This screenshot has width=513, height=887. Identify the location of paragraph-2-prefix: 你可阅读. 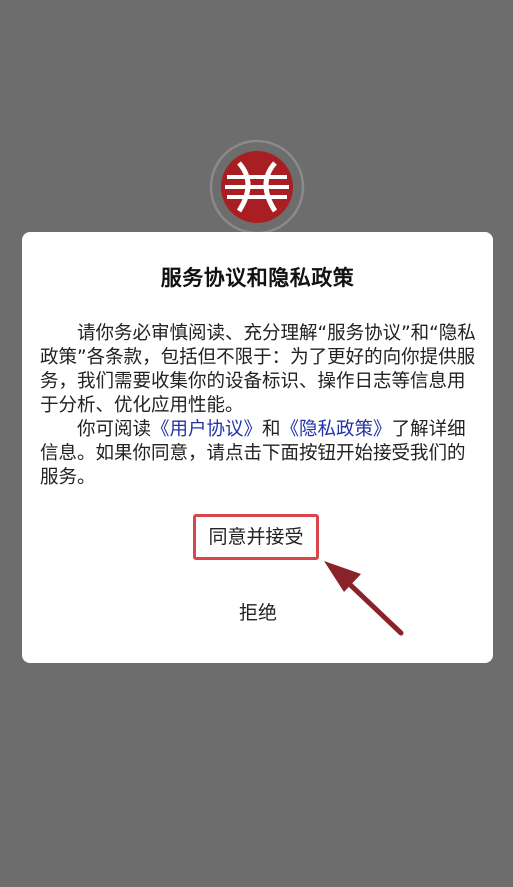
(114, 429).